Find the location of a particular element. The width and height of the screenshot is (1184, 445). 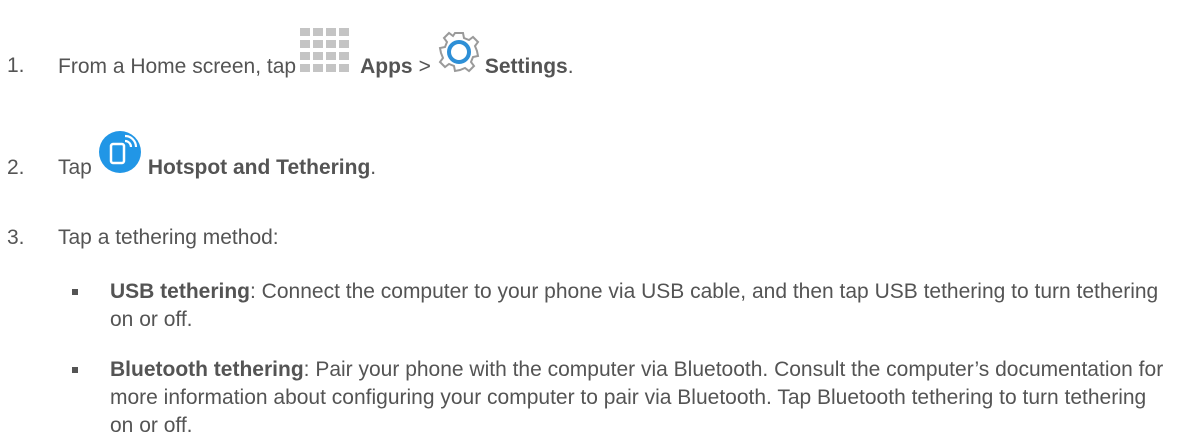

step-text: Tap a tethering method: is located at coordinates (168, 237).